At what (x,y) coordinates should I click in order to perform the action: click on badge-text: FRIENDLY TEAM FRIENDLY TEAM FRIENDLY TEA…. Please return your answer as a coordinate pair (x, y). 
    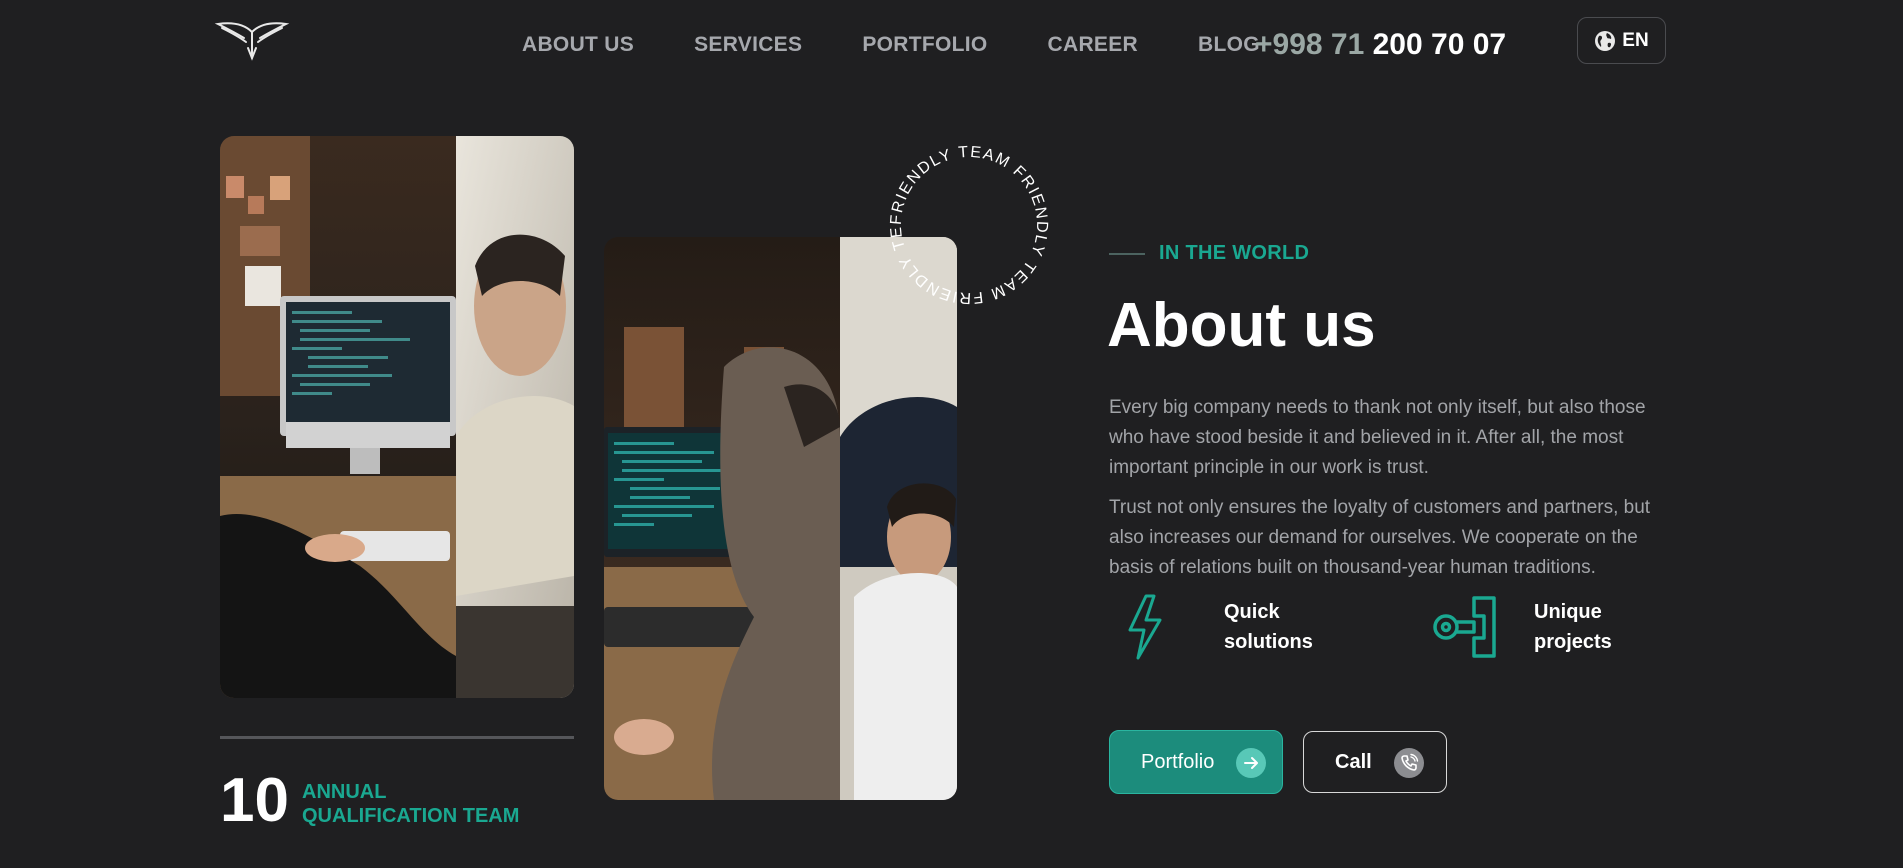
    Looking at the image, I should click on (967, 223).